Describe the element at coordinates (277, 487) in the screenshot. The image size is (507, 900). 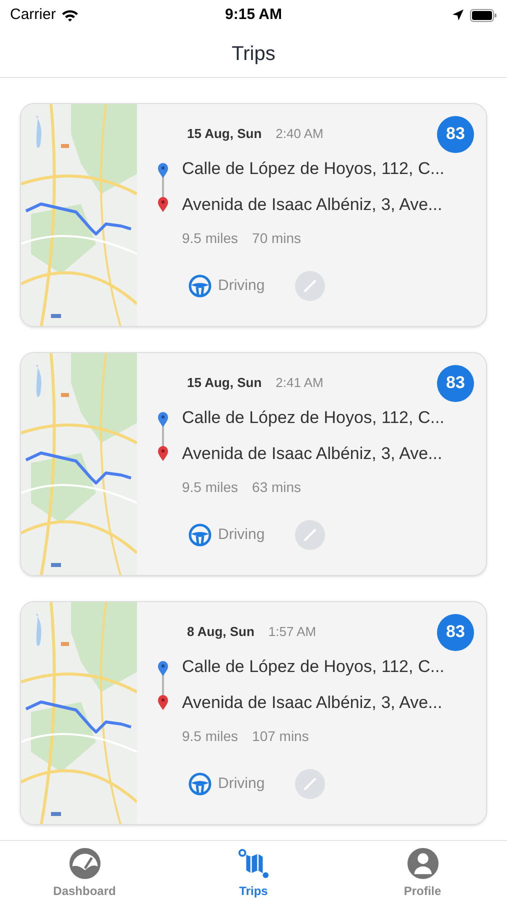
I see `trip-duration: 63 mins` at that location.